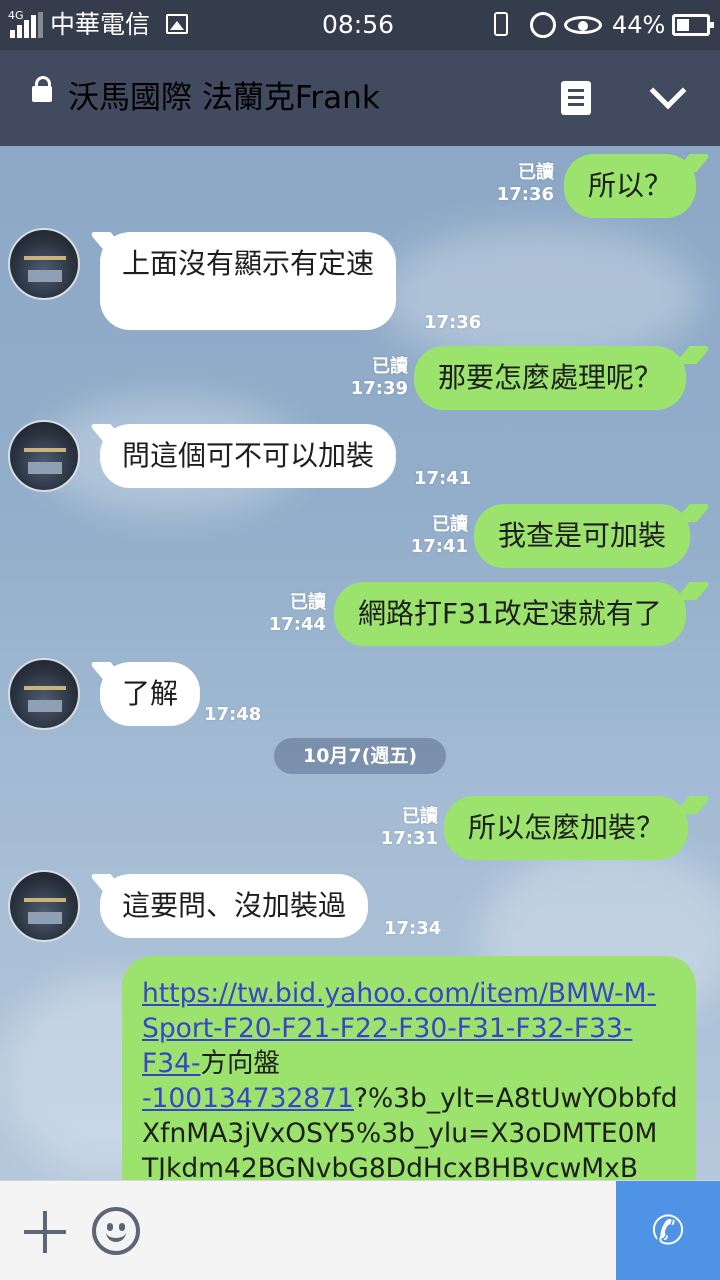 The height and width of the screenshot is (1280, 720). I want to click on clock: 08:56, so click(358, 24).